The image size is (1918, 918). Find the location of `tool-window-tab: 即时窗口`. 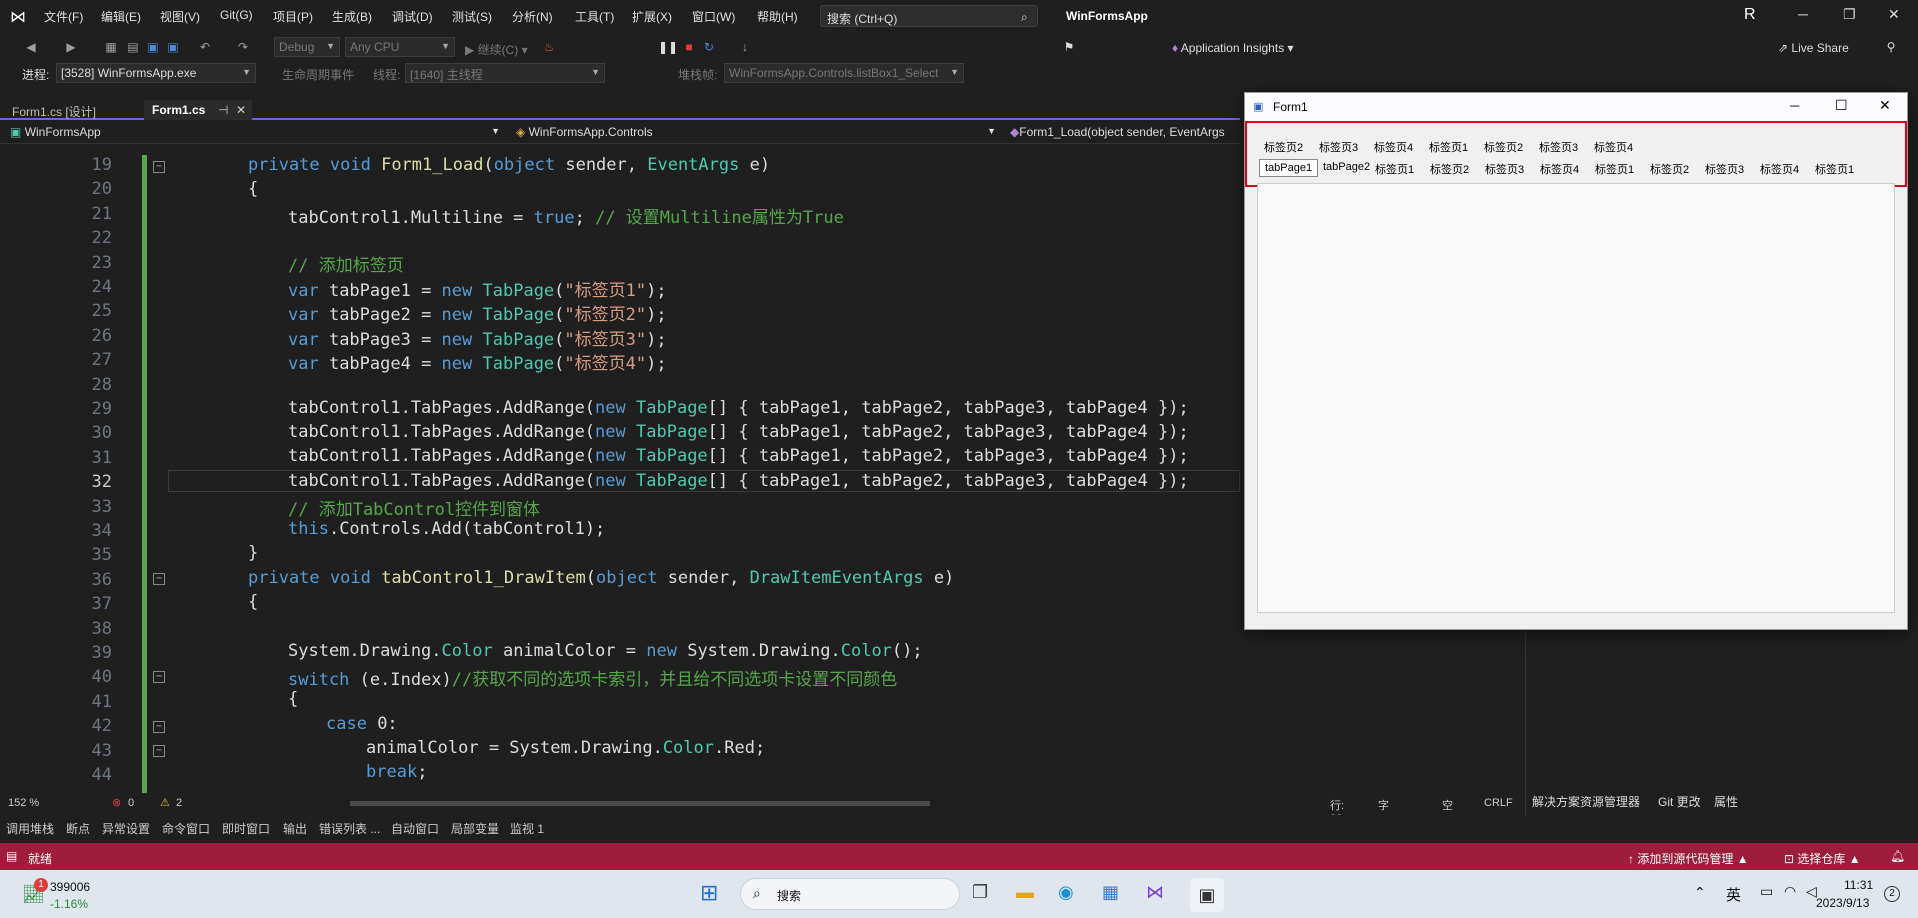

tool-window-tab: 即时窗口 is located at coordinates (246, 828).